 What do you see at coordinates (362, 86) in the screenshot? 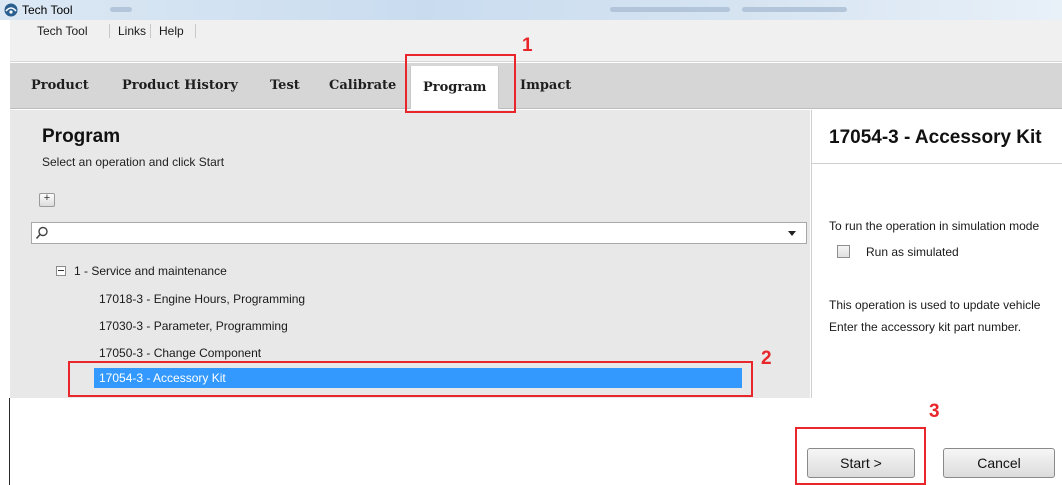
I see `tab-calibrate: Calibrate` at bounding box center [362, 86].